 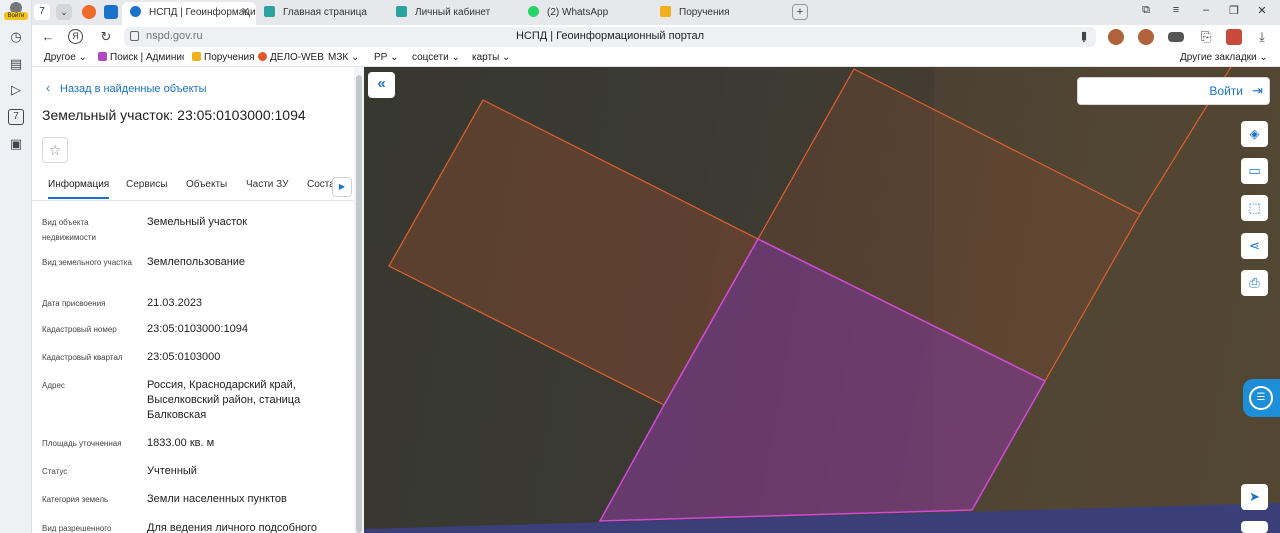 What do you see at coordinates (75, 36) in the screenshot?
I see `yandex-icon: Я` at bounding box center [75, 36].